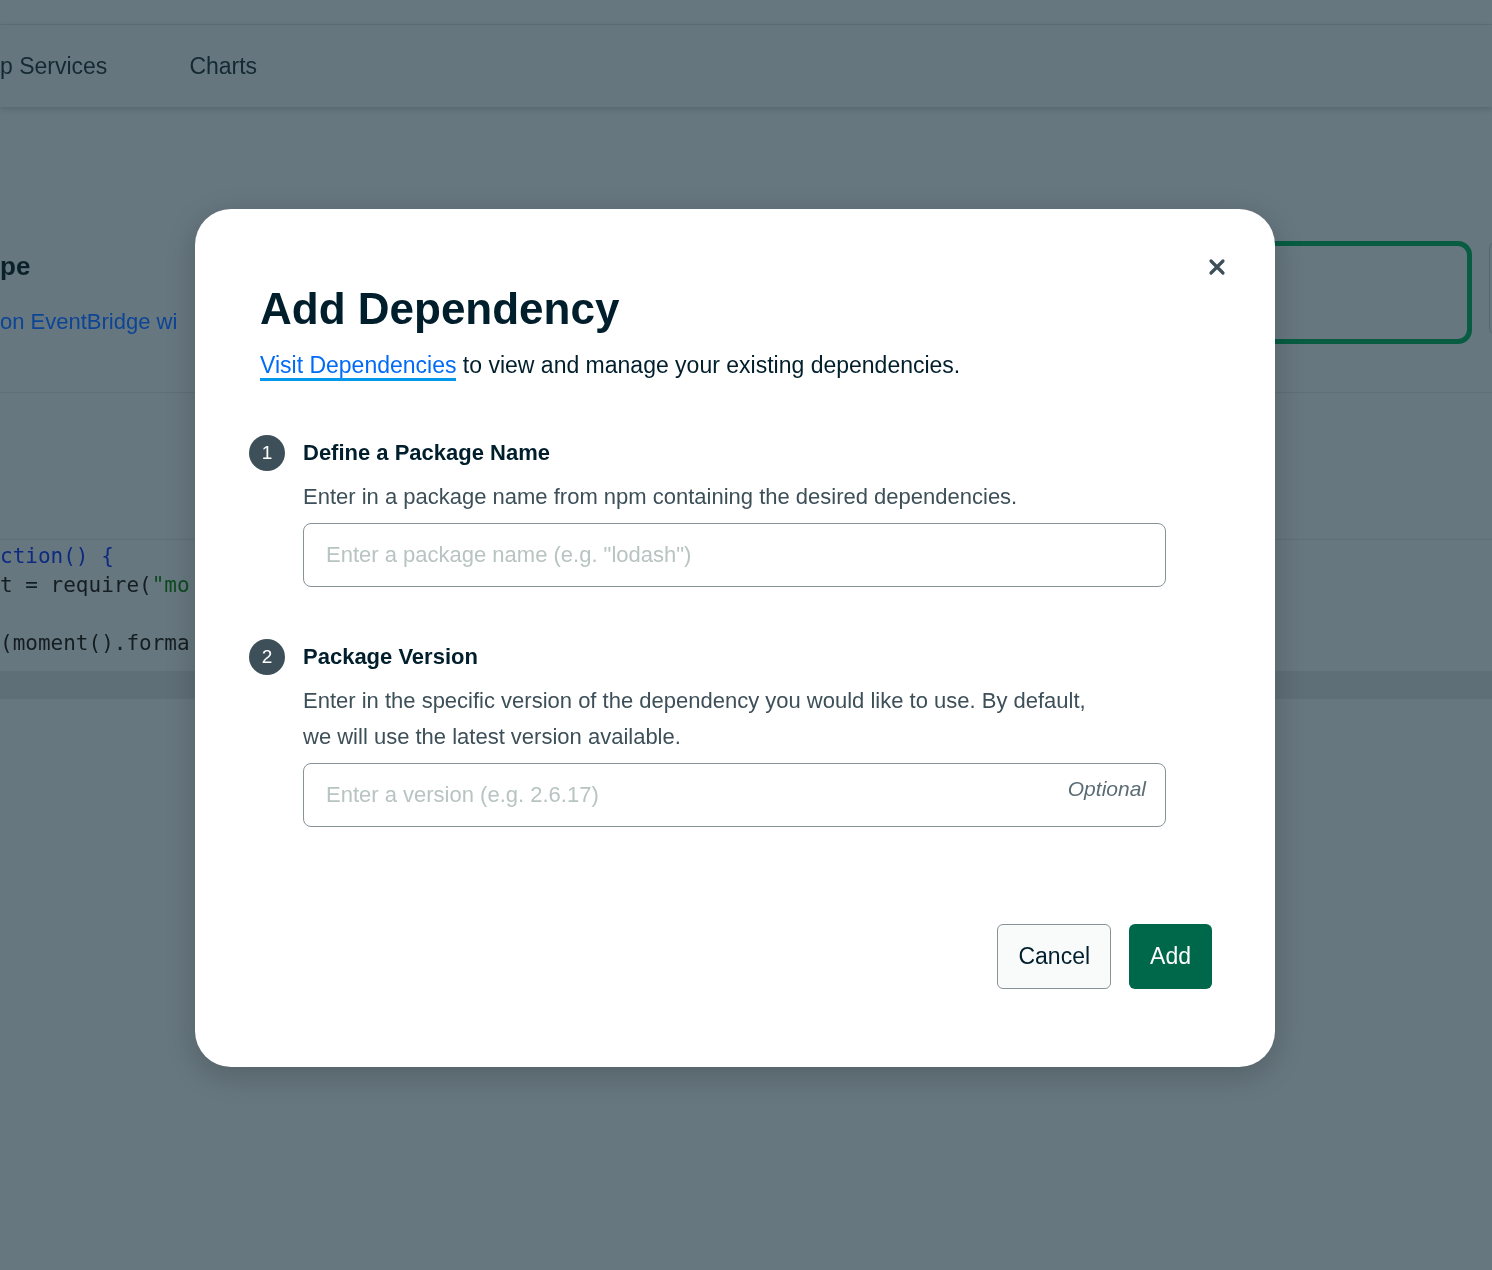 Image resolution: width=1492 pixels, height=1270 pixels. What do you see at coordinates (95, 585) in the screenshot?
I see `code-line: t = require("mo` at bounding box center [95, 585].